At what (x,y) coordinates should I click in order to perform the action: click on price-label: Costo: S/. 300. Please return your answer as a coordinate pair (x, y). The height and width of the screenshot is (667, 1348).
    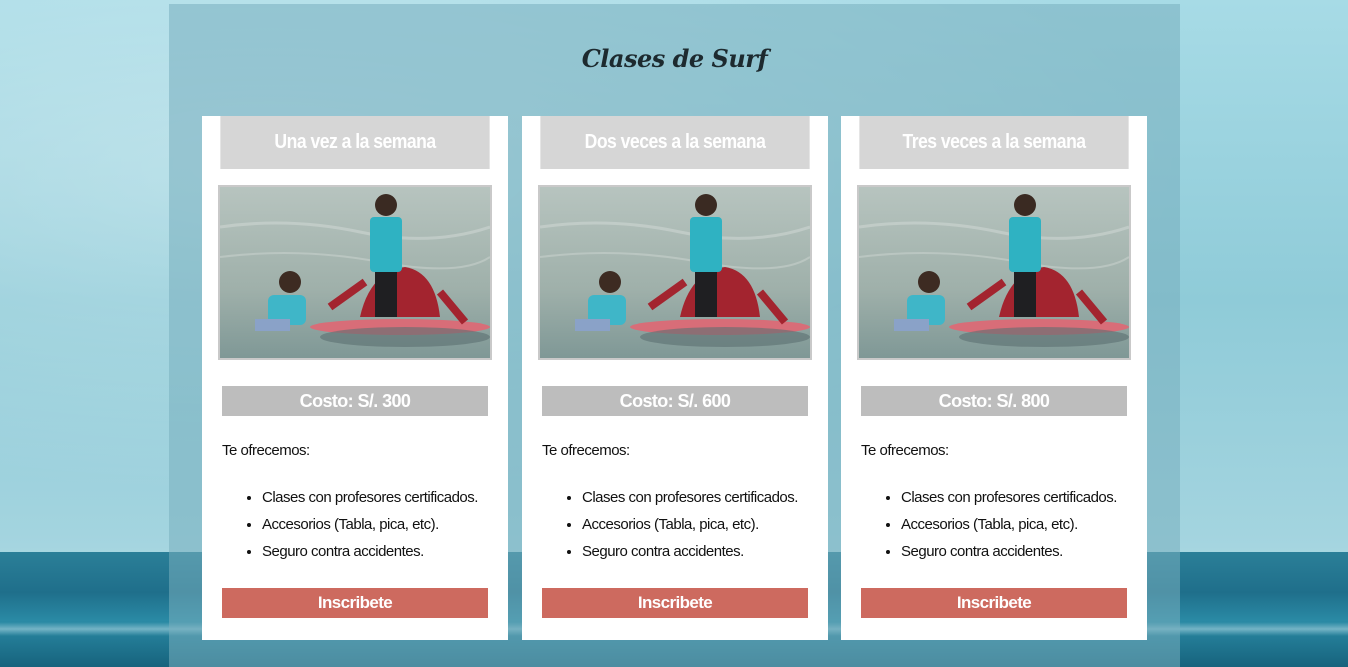
    Looking at the image, I should click on (355, 401).